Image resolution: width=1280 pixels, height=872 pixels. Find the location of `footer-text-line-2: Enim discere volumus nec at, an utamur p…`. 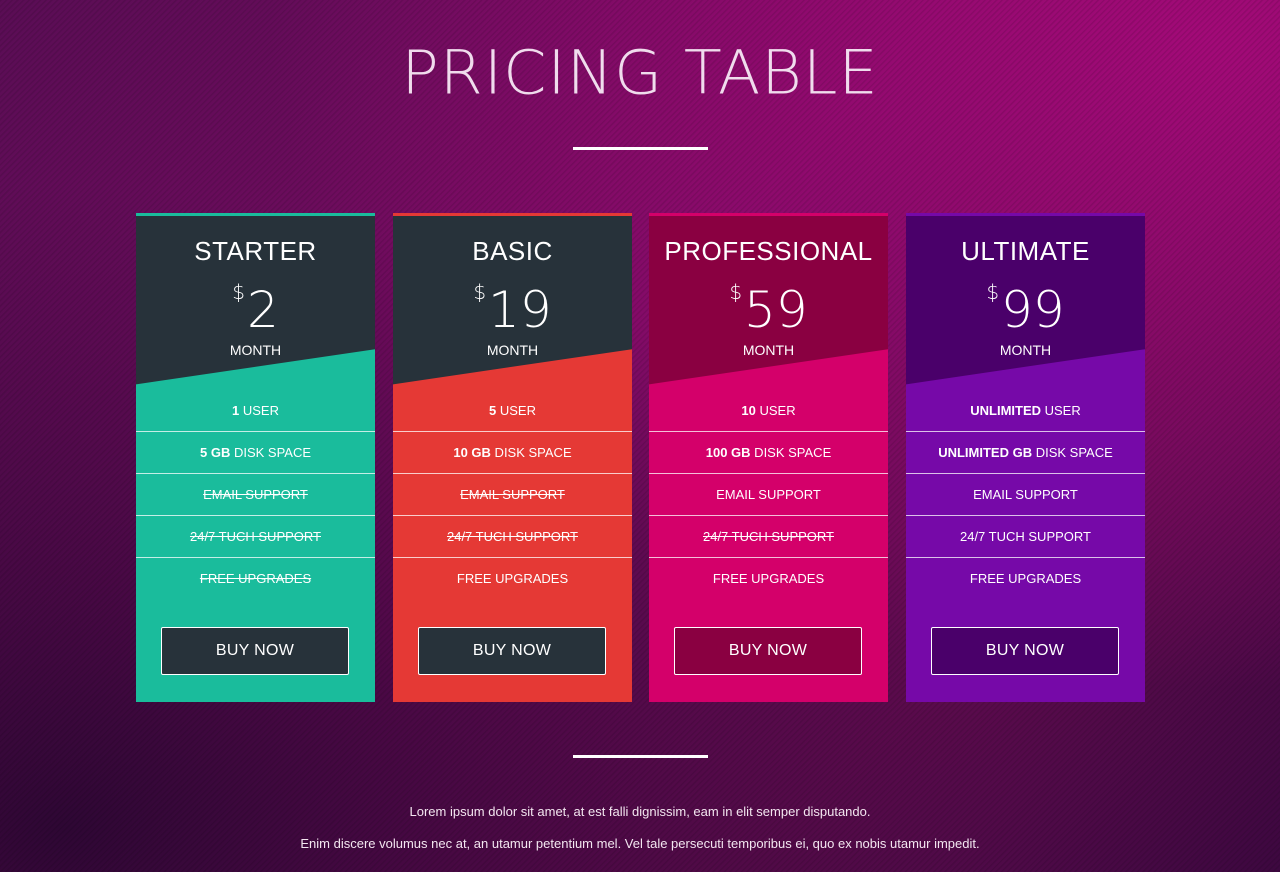

footer-text-line-2: Enim discere volumus nec at, an utamur p… is located at coordinates (640, 843).